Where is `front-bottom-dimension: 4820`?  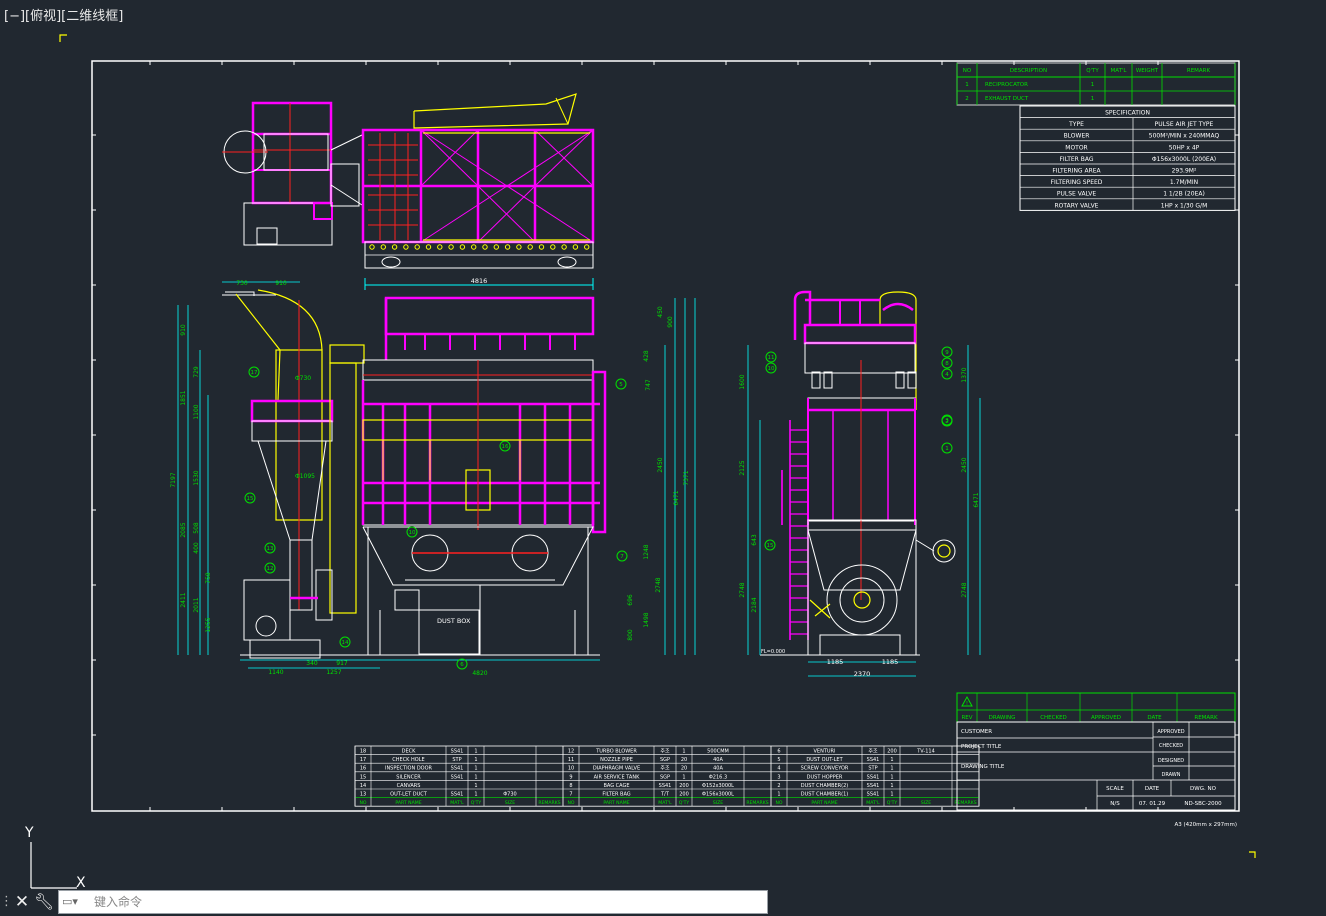 front-bottom-dimension: 4820 is located at coordinates (479, 673).